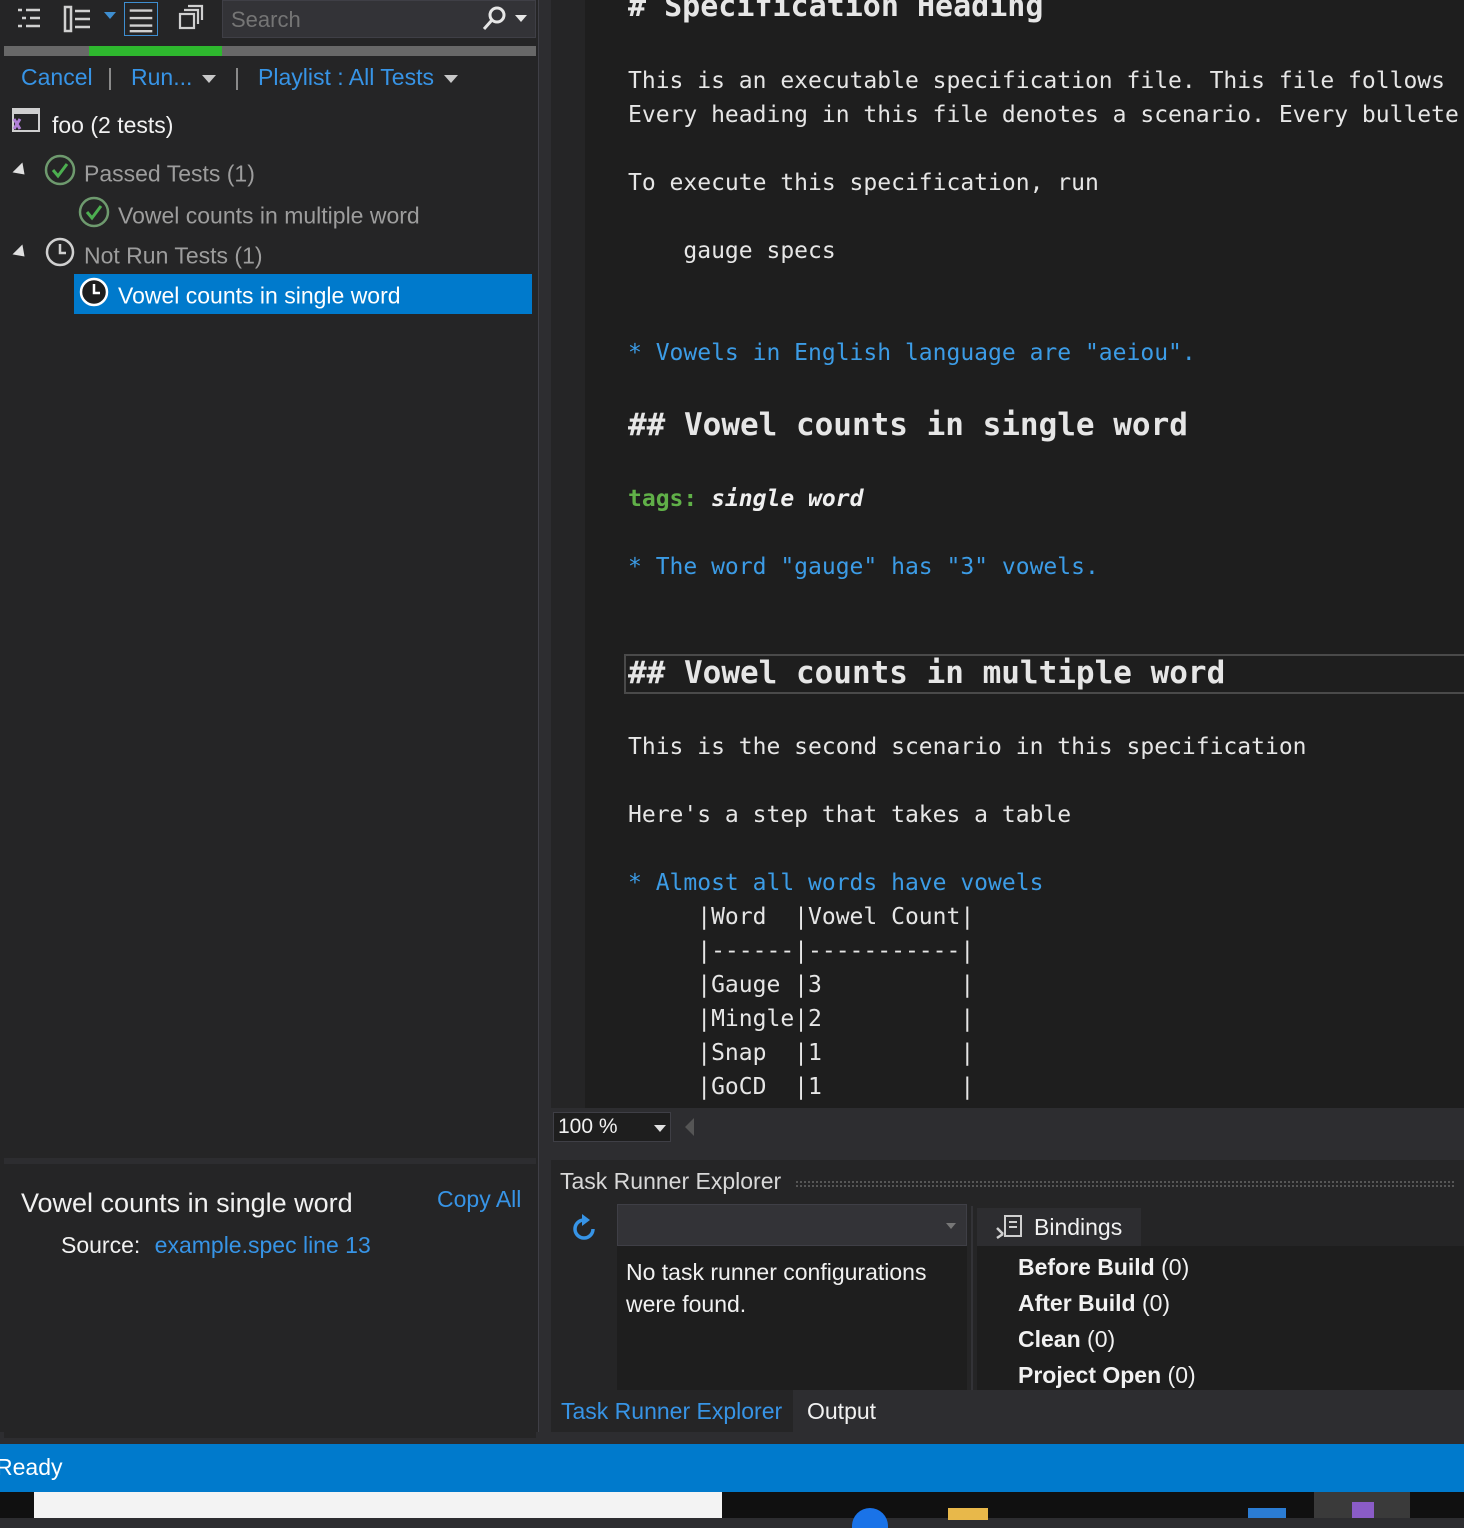 Image resolution: width=1464 pixels, height=1528 pixels. Describe the element at coordinates (568, 554) in the screenshot. I see `editor-margin` at that location.